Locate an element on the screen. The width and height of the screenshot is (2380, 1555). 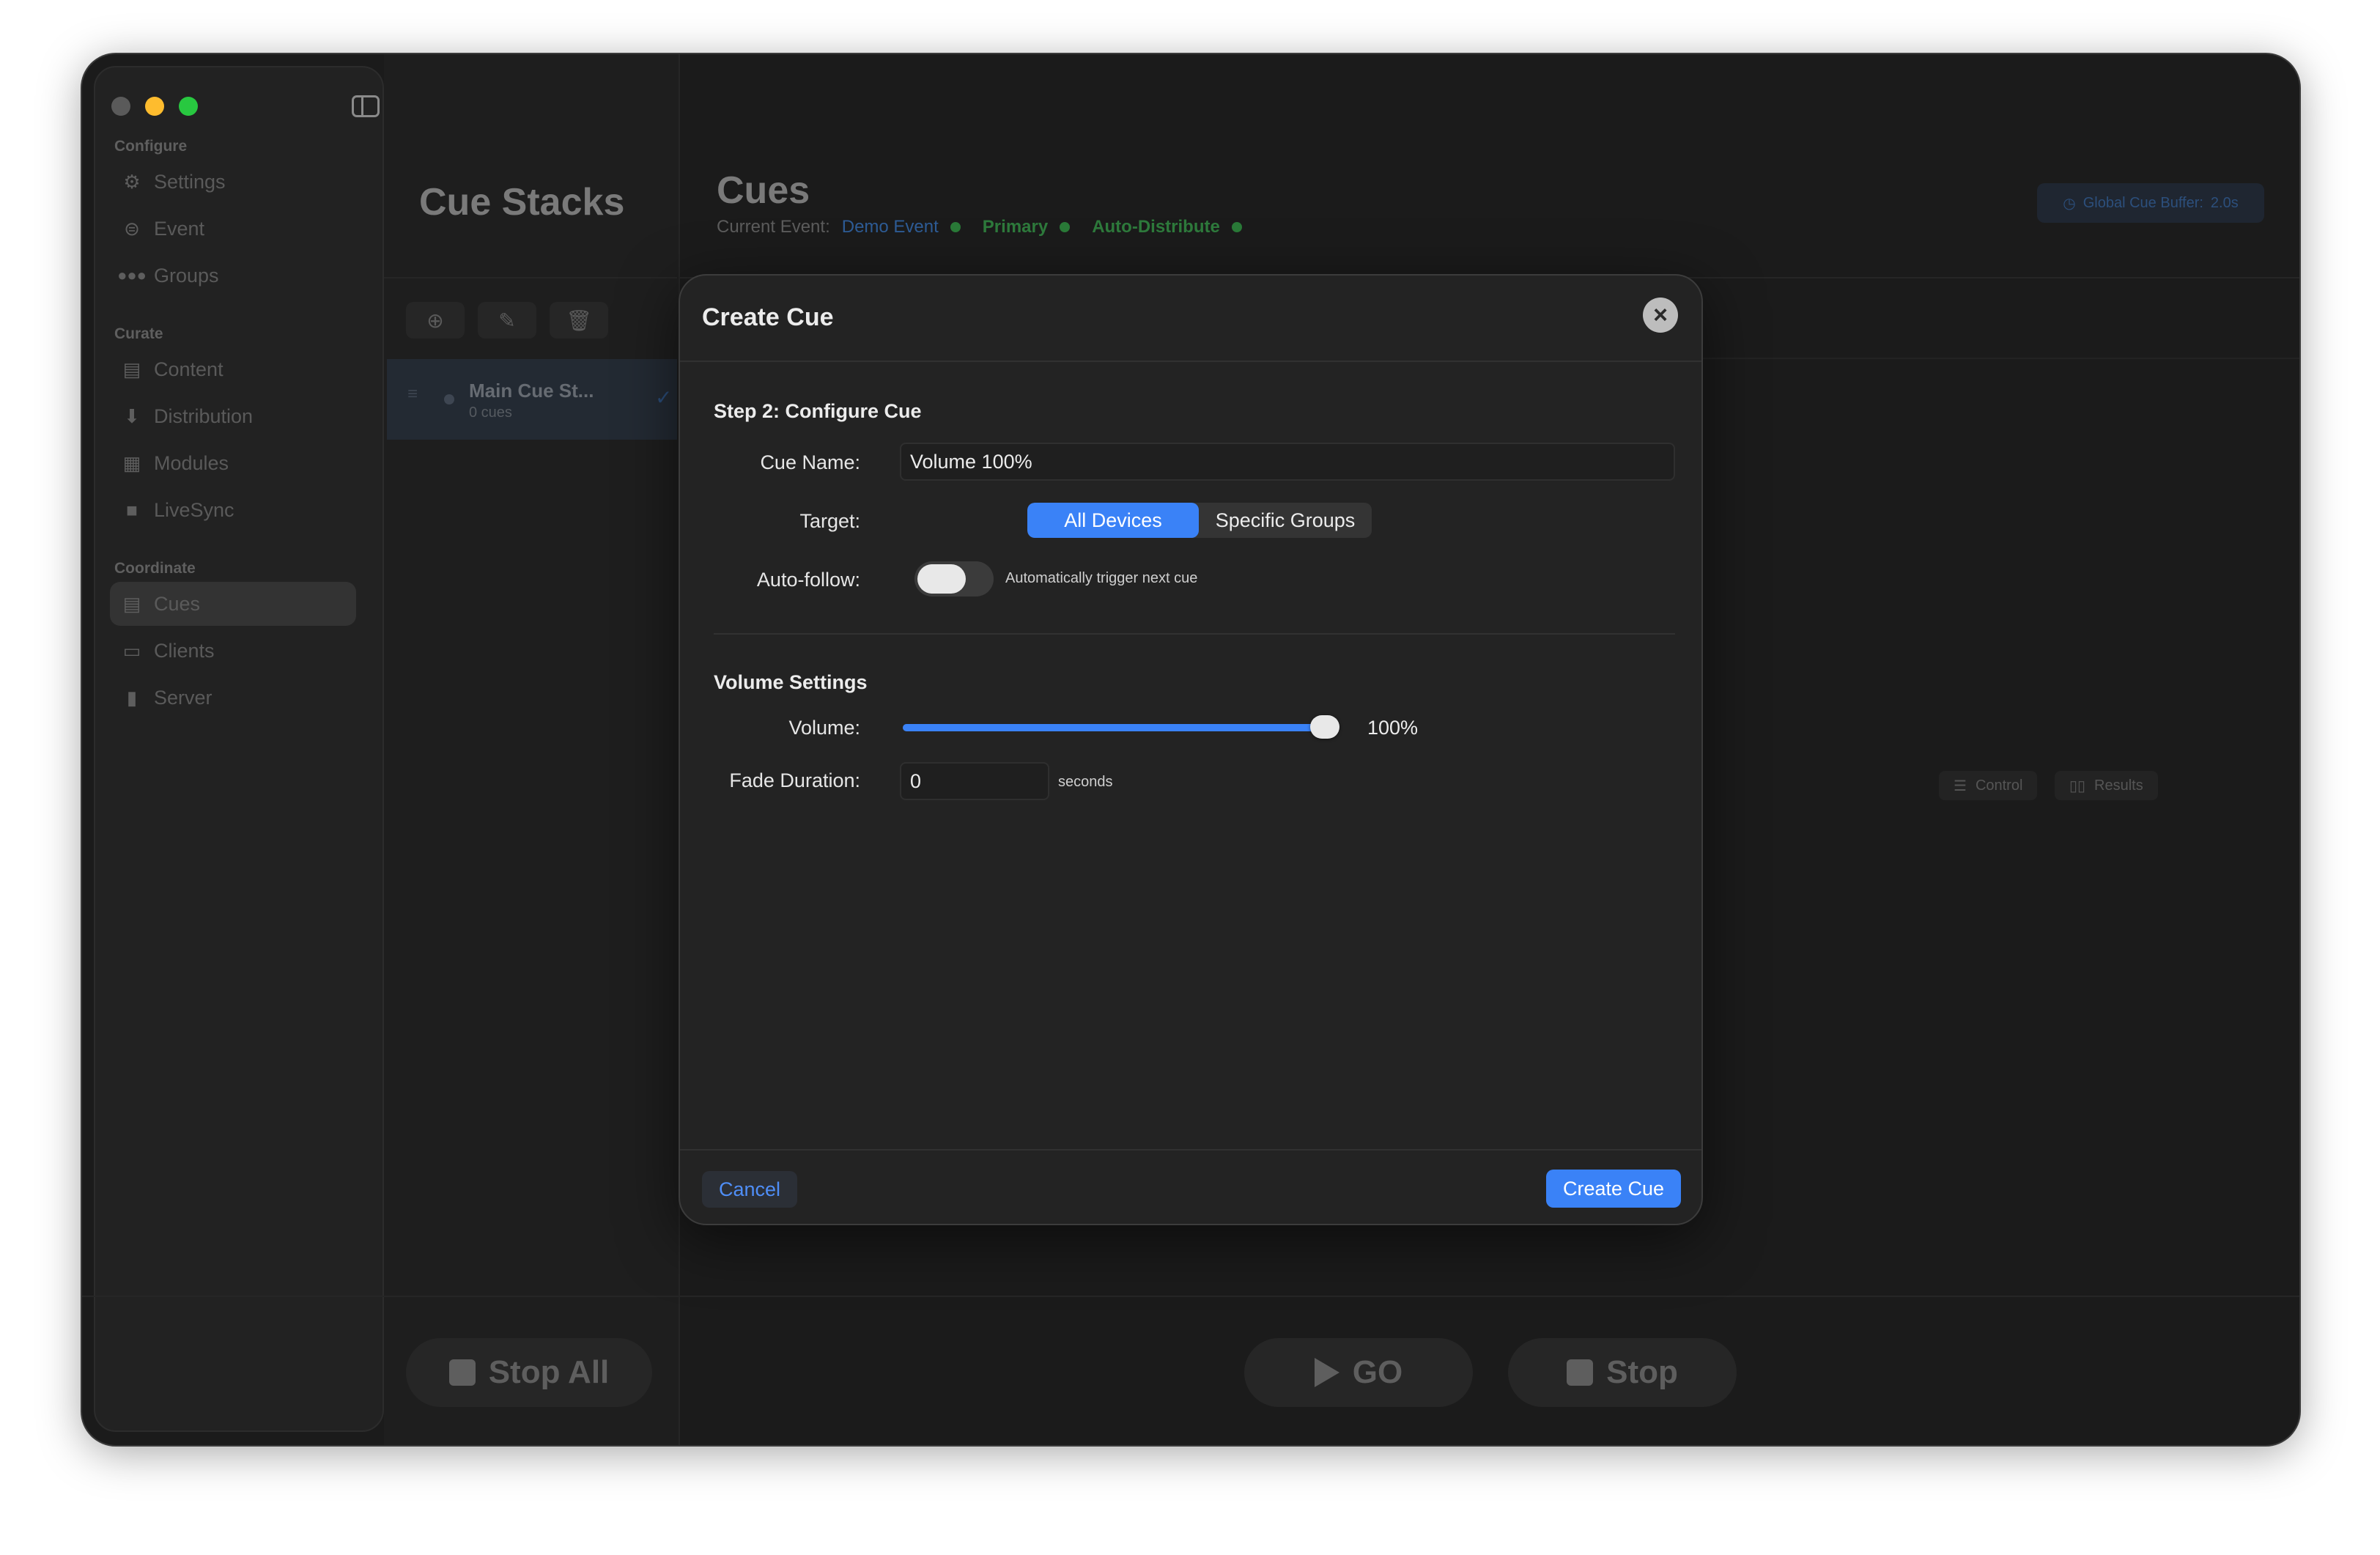
tab-label: Results is located at coordinates (2118, 785).